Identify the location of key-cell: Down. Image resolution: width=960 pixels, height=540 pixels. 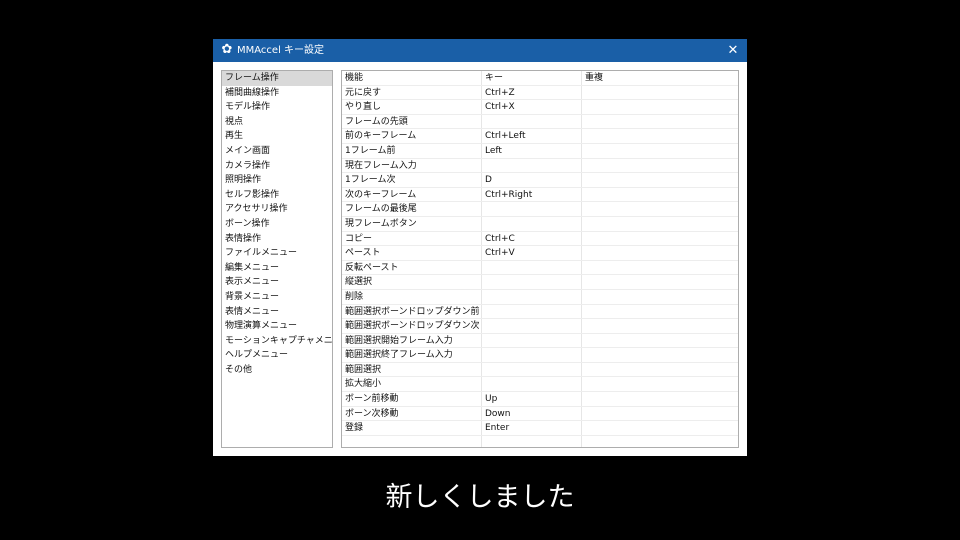
(498, 413).